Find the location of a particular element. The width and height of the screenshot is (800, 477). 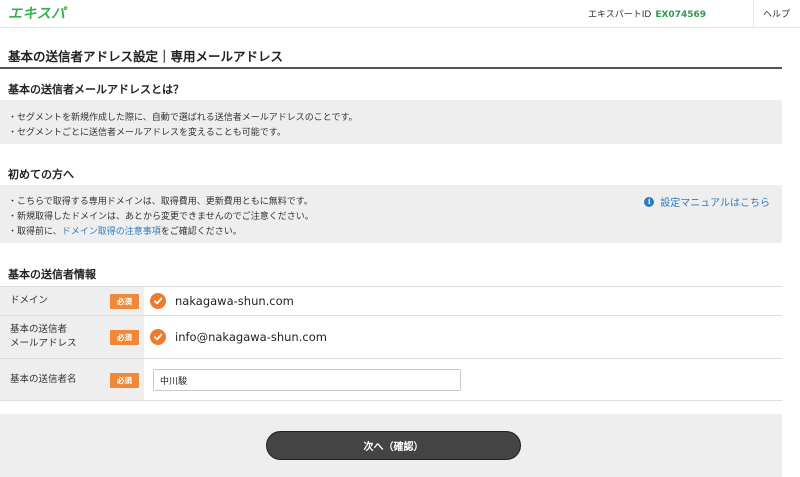

first-time-line-3-prefix: ・取得前に、 is located at coordinates (35, 232).